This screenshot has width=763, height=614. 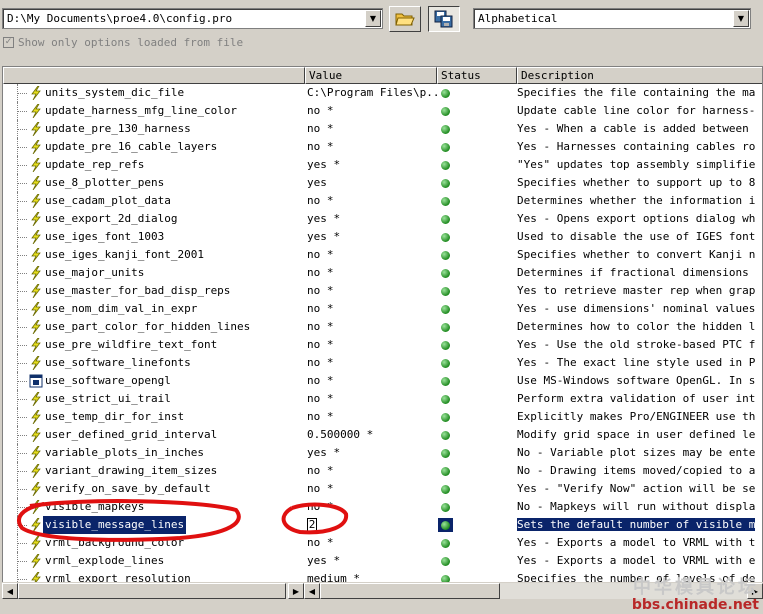 I want to click on watermark: 中华模具论坛 bbs.chinade.net, so click(x=695, y=595).